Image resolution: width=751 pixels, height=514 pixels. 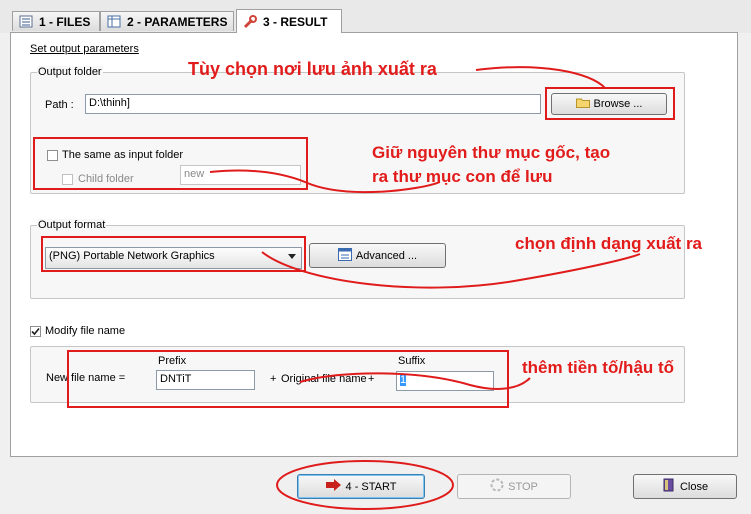 I want to click on tab-result: 3 - RESULT, so click(x=289, y=21).